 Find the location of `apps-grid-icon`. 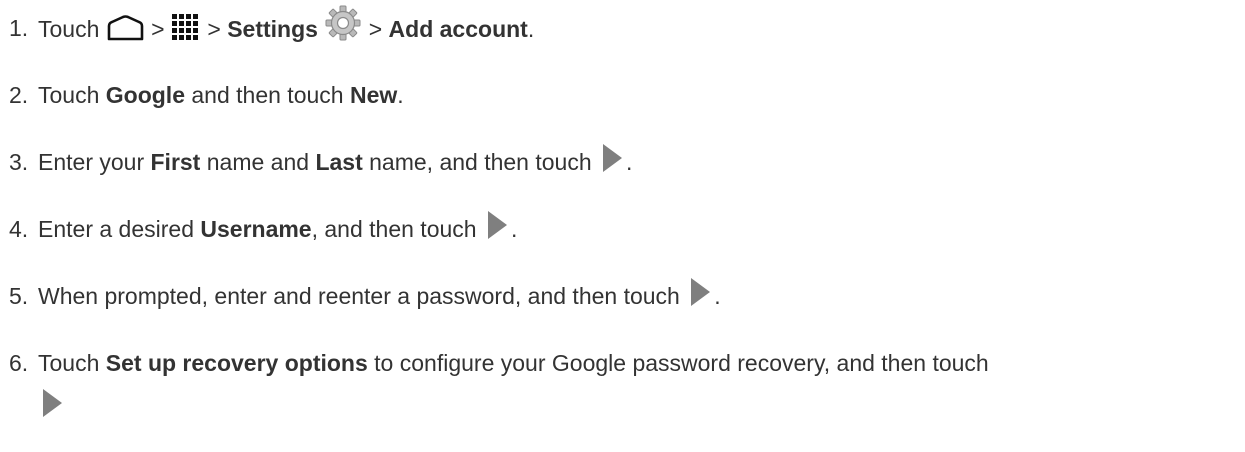

apps-grid-icon is located at coordinates (186, 27).